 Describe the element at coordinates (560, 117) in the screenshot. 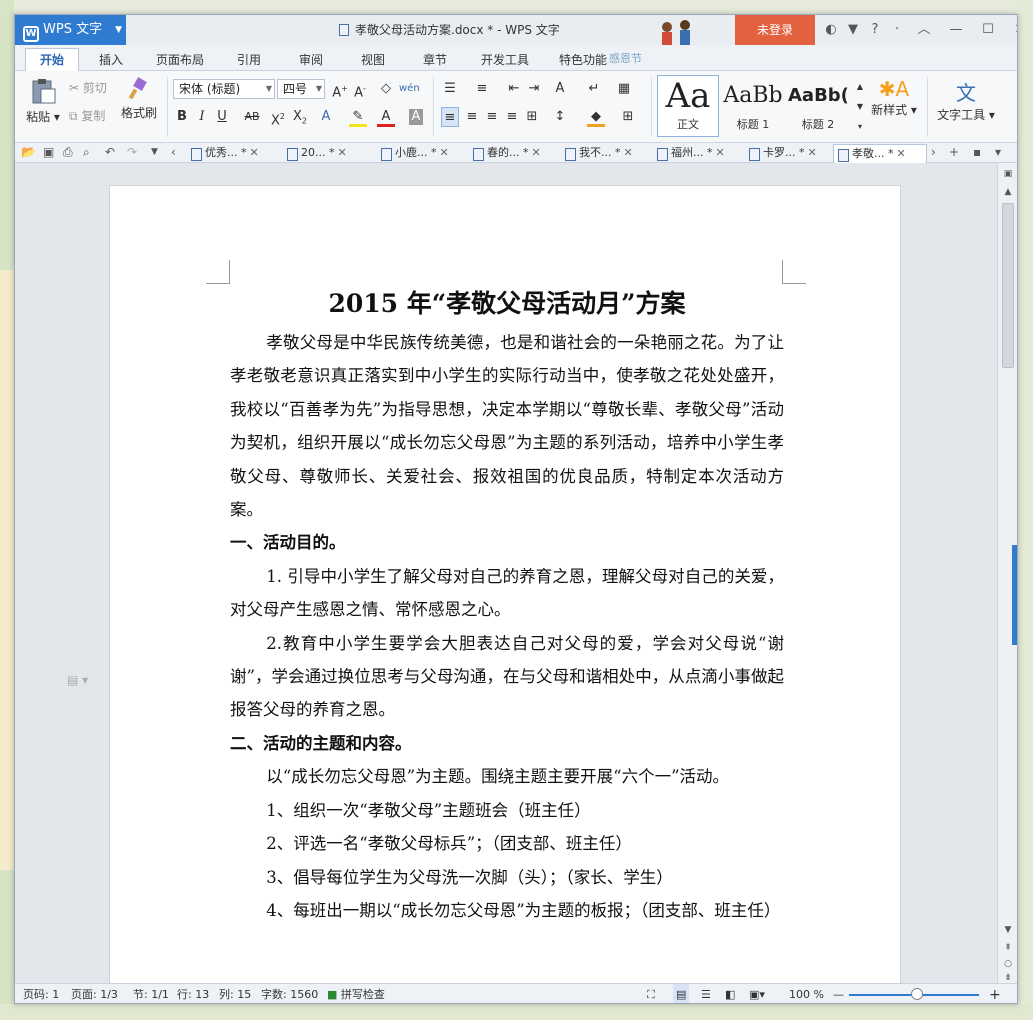

I see `line-spacing-icon: ↕` at that location.